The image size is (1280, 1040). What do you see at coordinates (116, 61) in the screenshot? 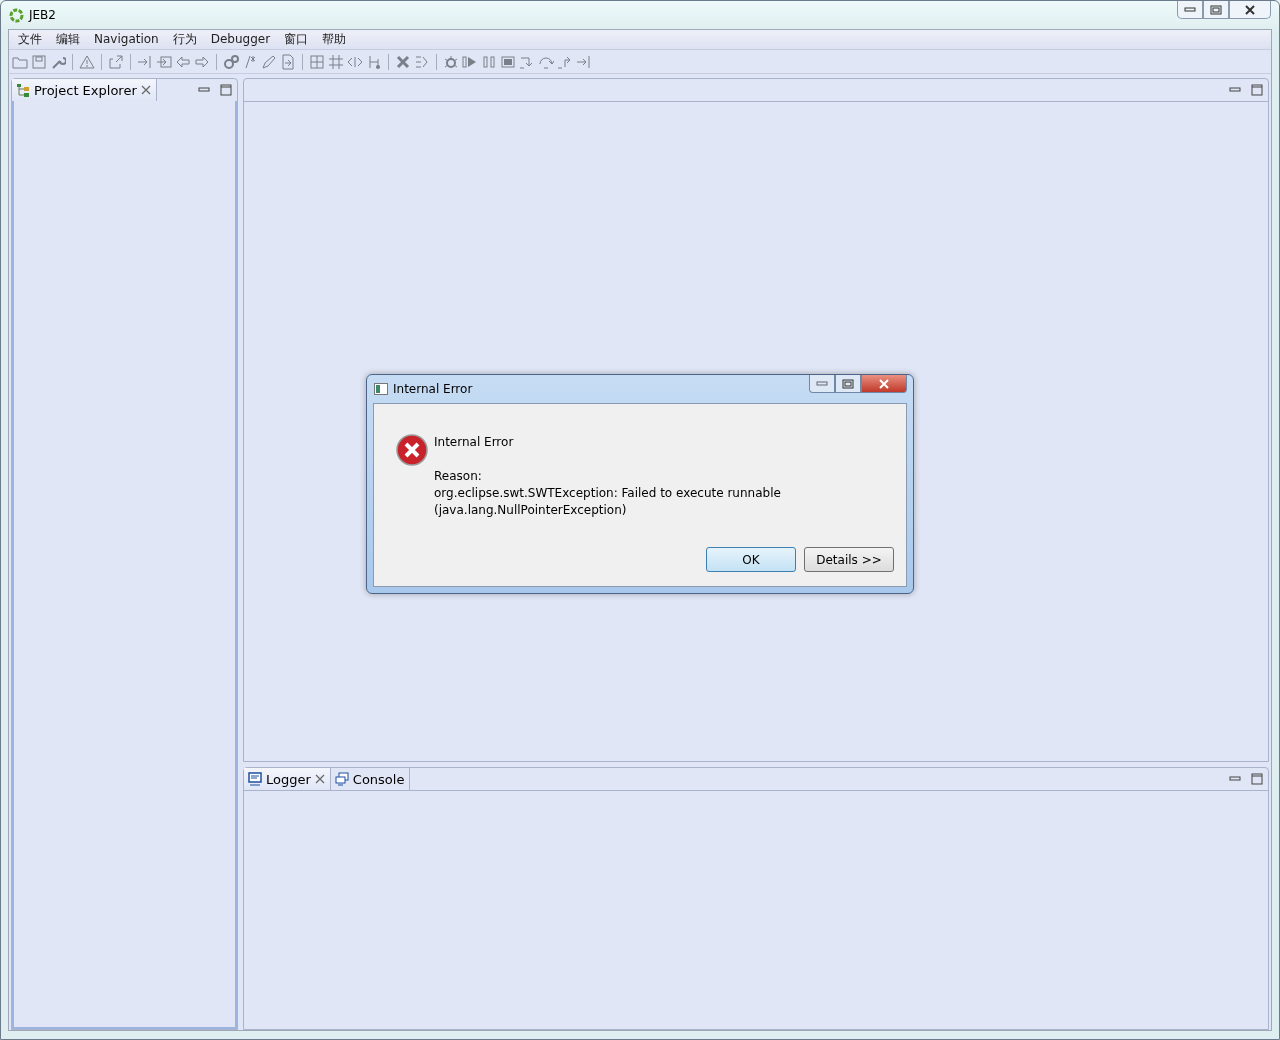
I see `export-icon` at bounding box center [116, 61].